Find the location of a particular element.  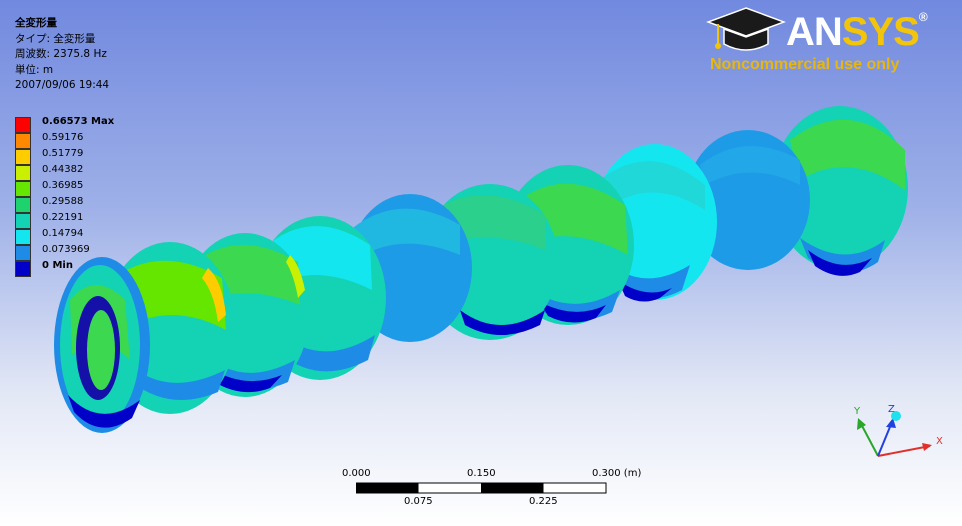

x-axis-arrow is located at coordinates (904, 450).